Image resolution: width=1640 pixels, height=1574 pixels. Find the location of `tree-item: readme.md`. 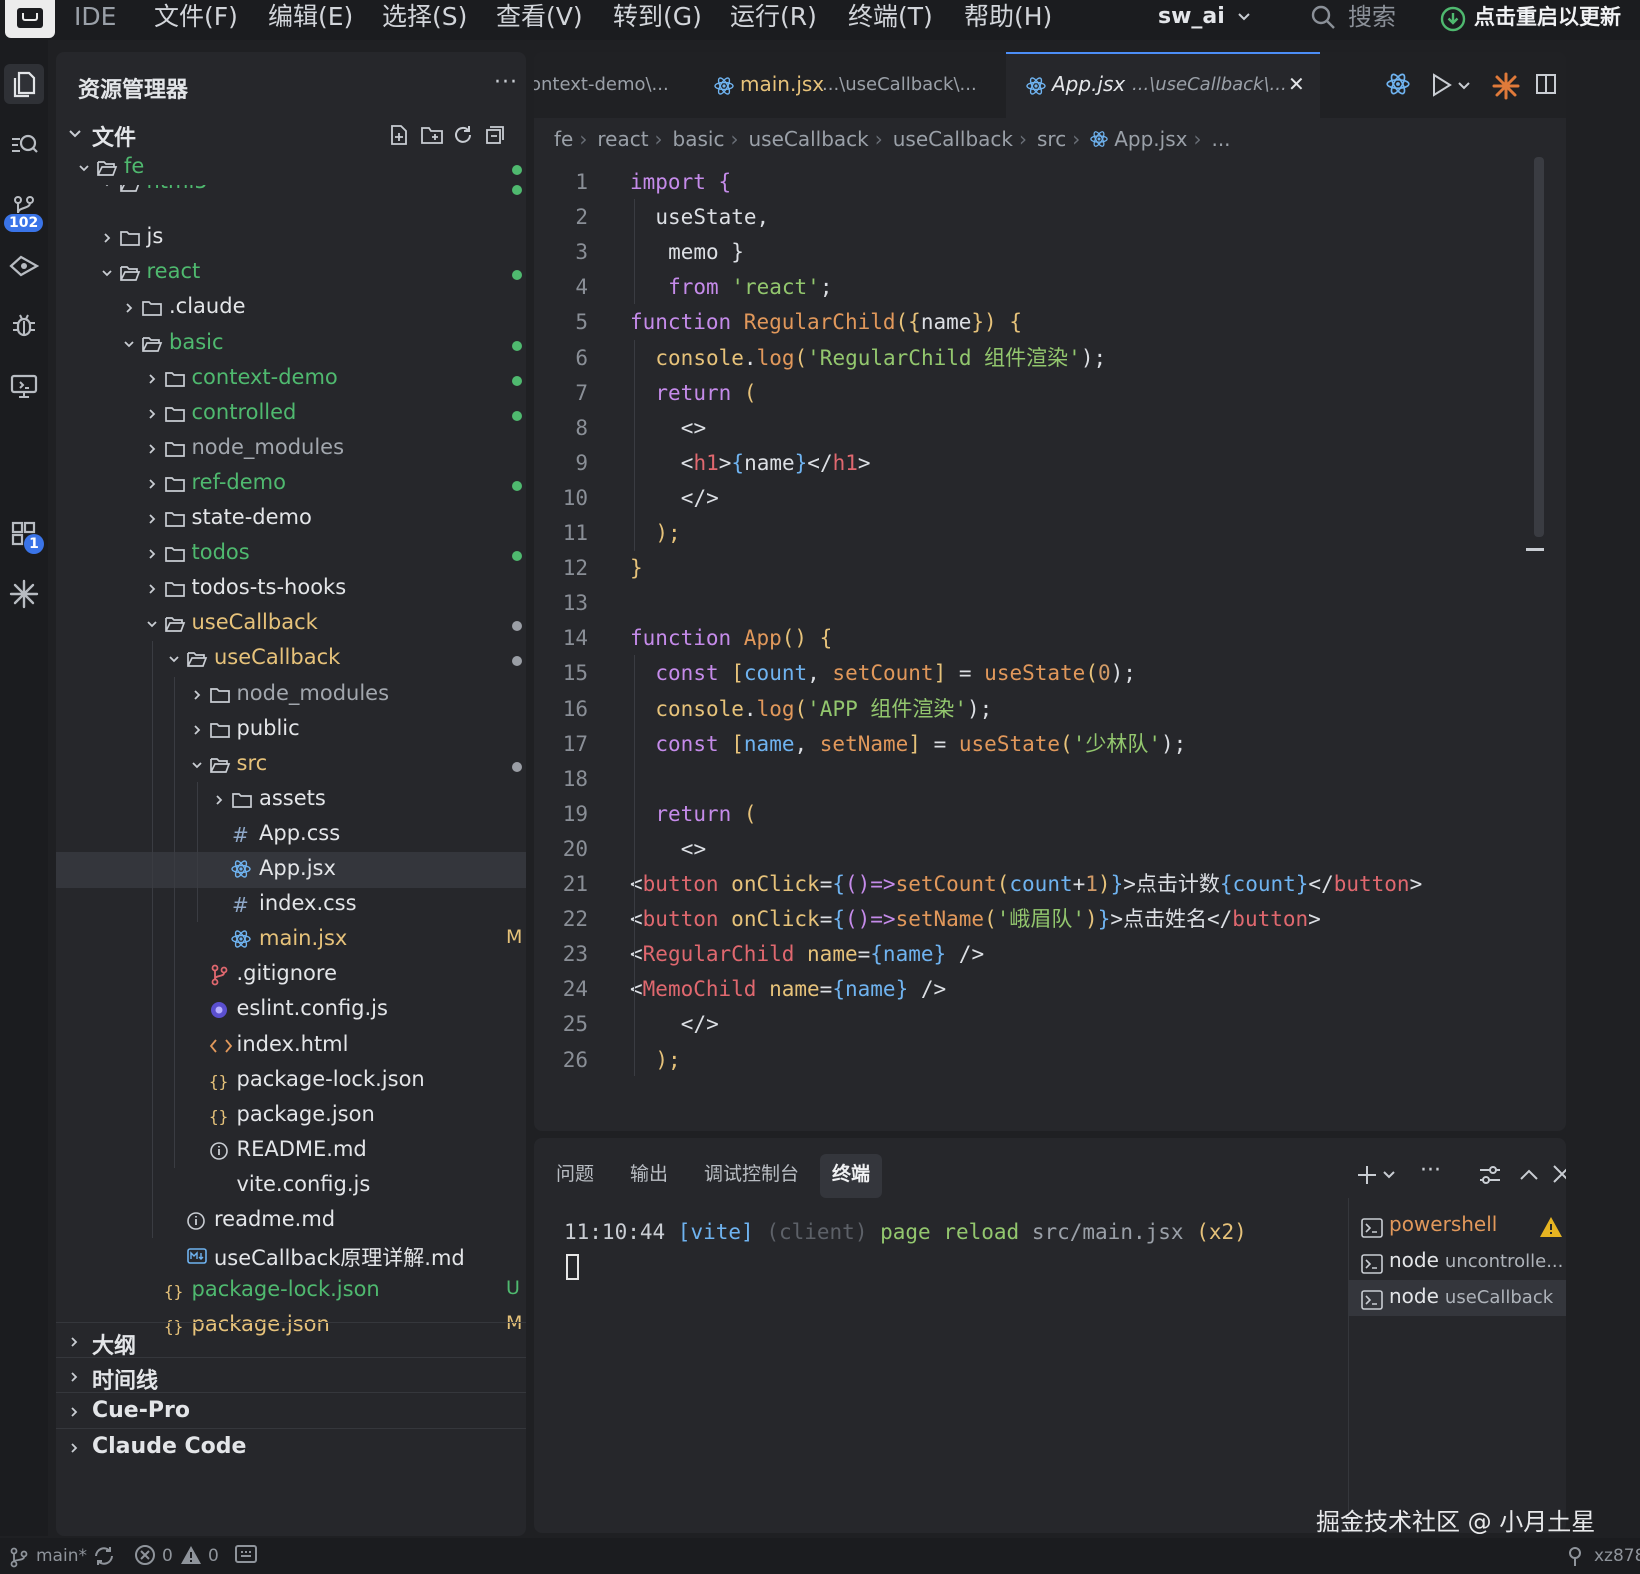

tree-item: readme.md is located at coordinates (291, 1221).